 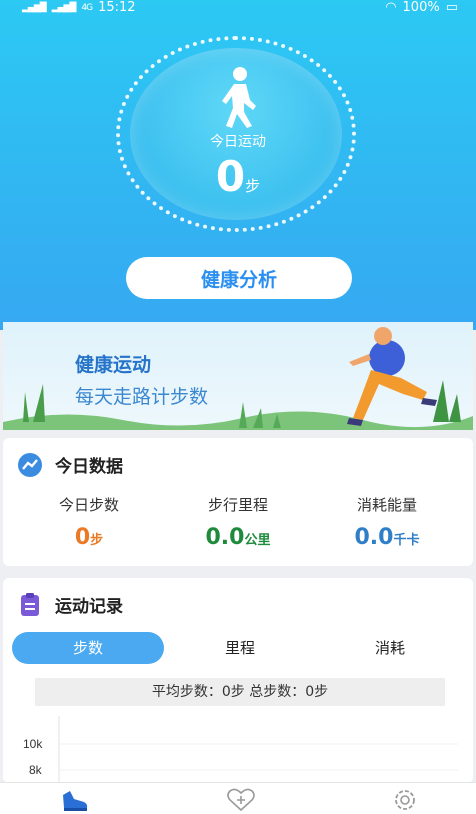 I want to click on banner-subtitle: 每天走路计步数, so click(x=142, y=397).